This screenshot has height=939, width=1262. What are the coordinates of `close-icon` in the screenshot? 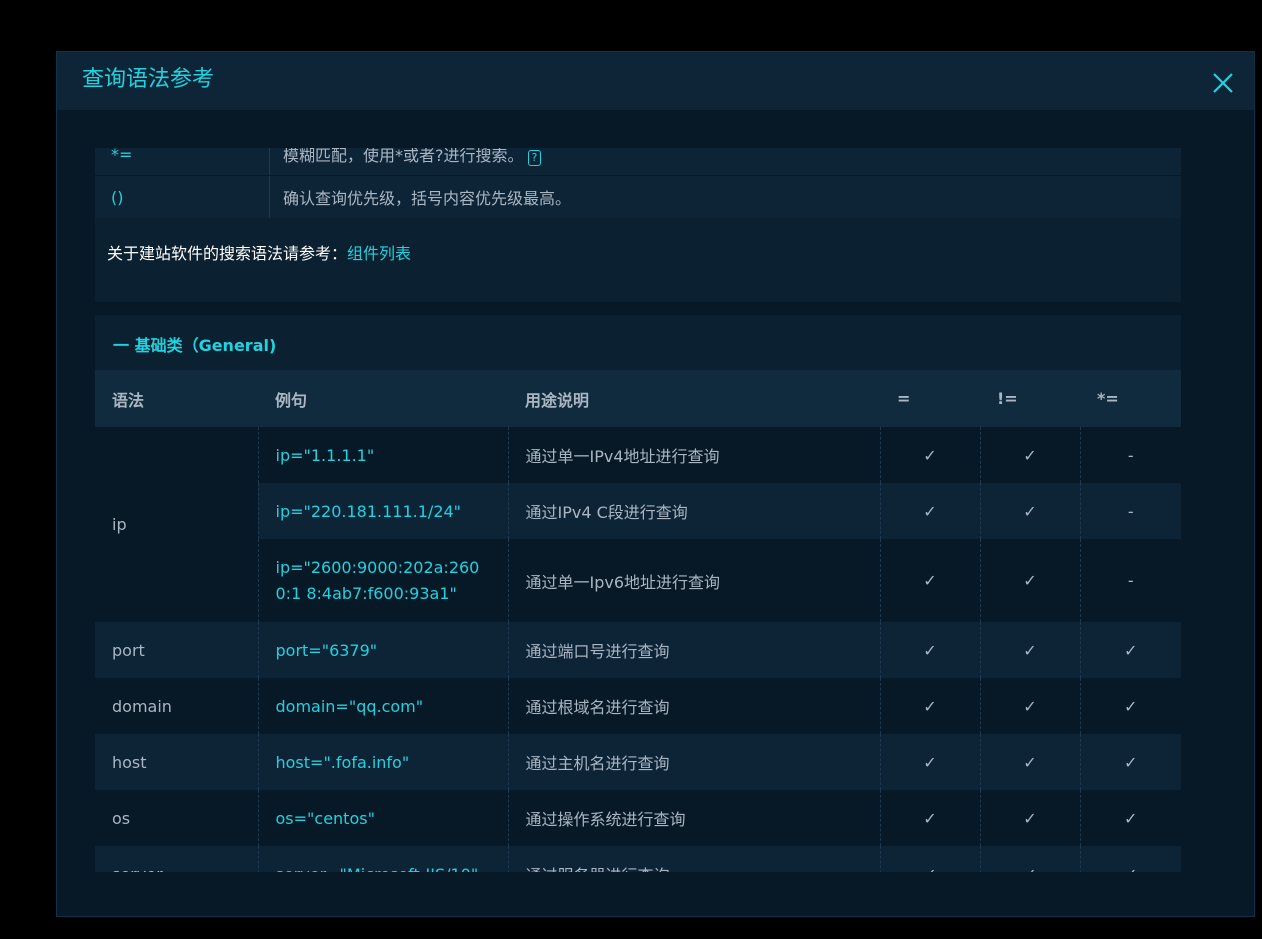 It's located at (1223, 83).